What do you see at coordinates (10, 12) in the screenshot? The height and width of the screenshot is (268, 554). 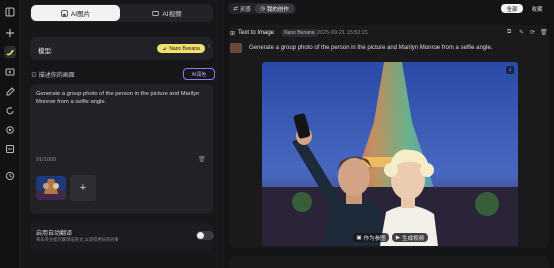 I see `sidebar-icon` at bounding box center [10, 12].